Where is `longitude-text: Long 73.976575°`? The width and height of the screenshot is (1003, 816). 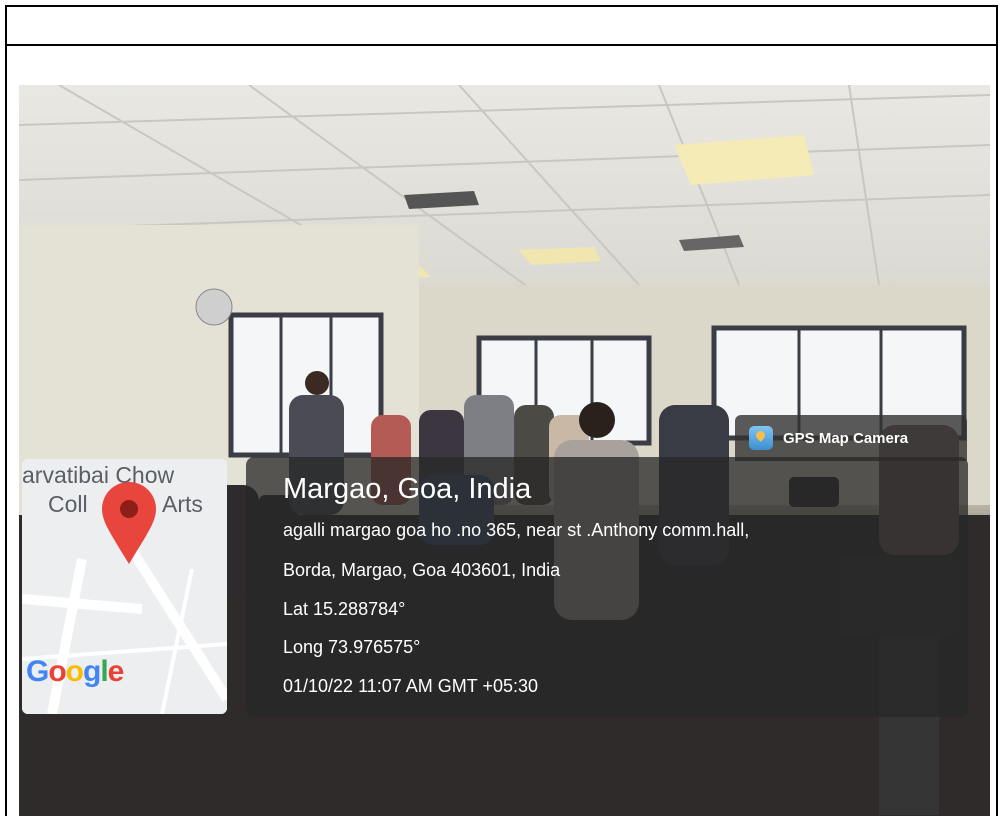
longitude-text: Long 73.976575° is located at coordinates (352, 647).